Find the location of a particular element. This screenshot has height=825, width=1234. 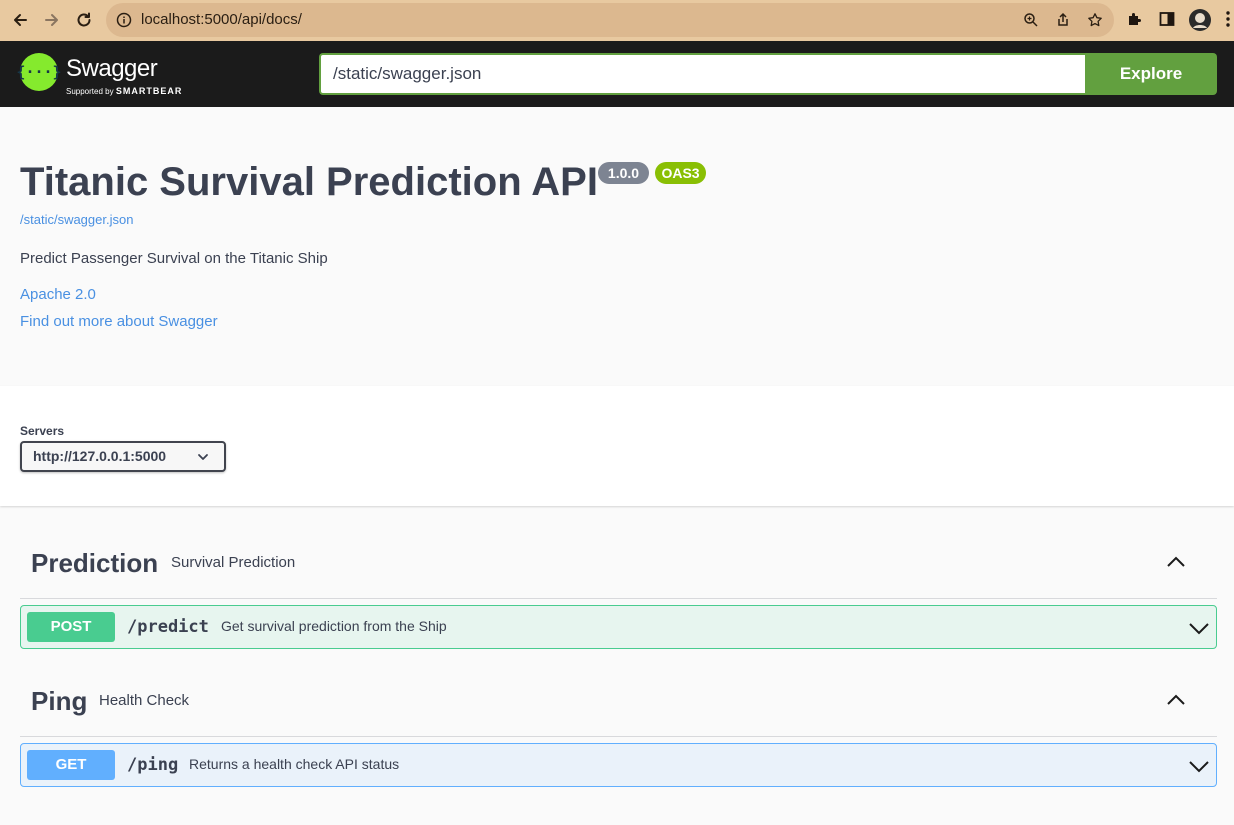

tag-name: Prediction is located at coordinates (95, 563).